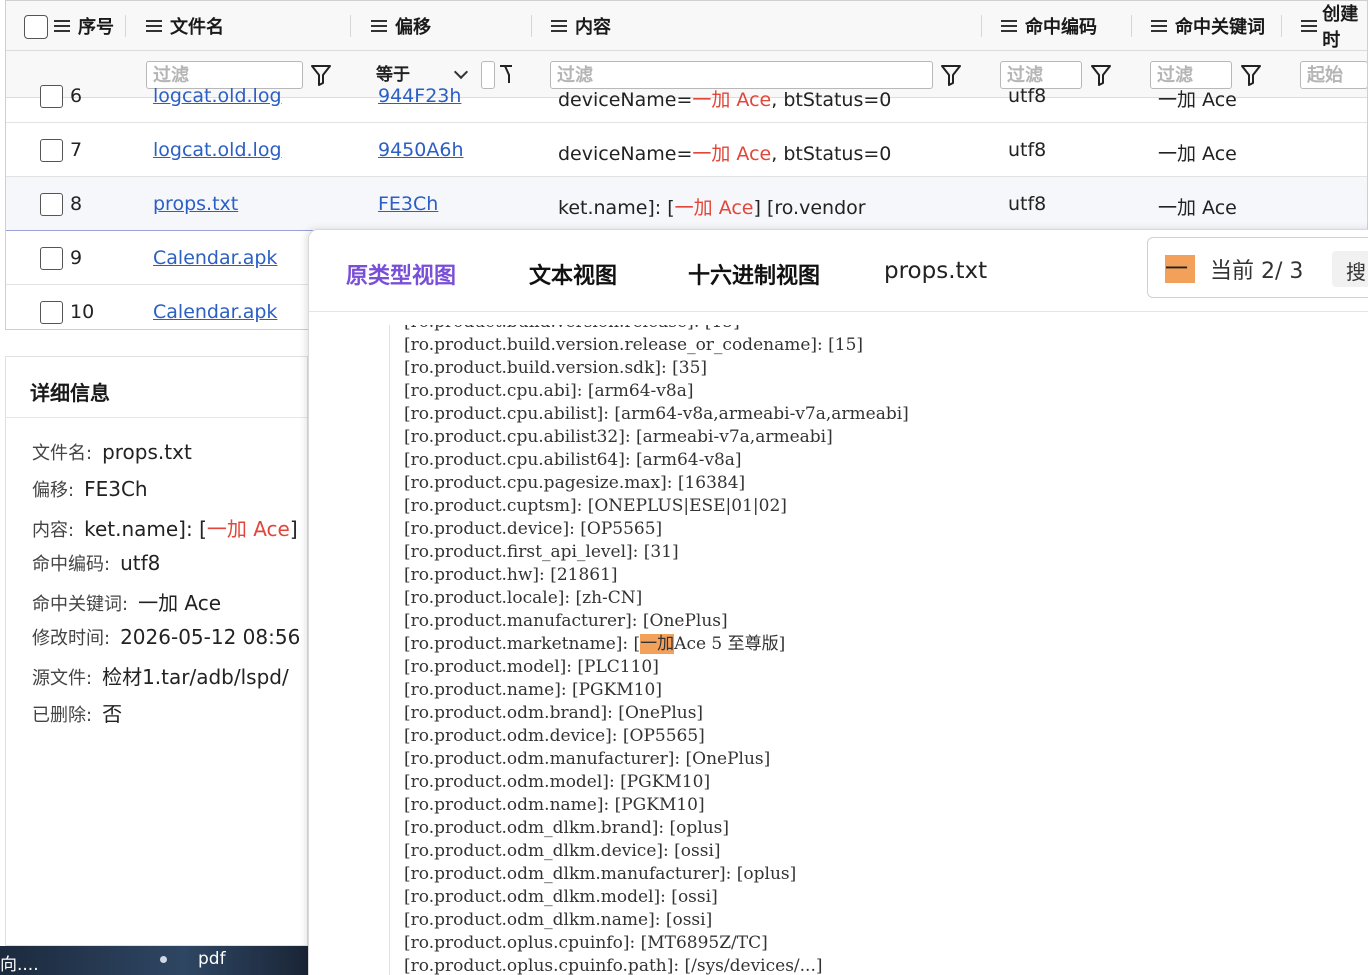 Image resolution: width=1368 pixels, height=975 pixels. What do you see at coordinates (154, 960) in the screenshot?
I see `taskbar: 向.... pdf` at bounding box center [154, 960].